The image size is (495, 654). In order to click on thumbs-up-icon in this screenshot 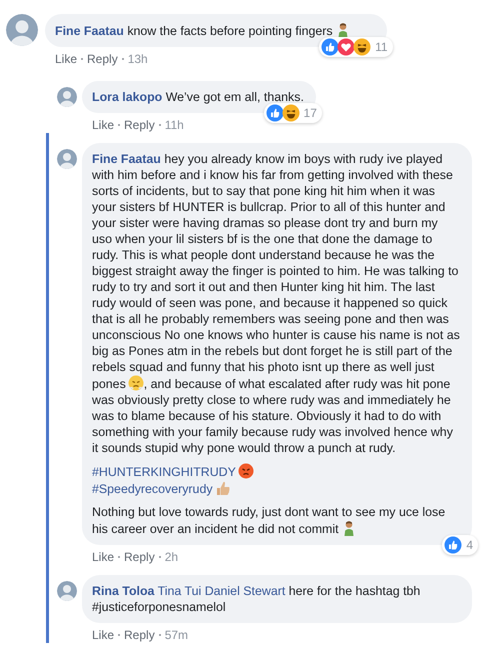, I will do `click(222, 488)`.